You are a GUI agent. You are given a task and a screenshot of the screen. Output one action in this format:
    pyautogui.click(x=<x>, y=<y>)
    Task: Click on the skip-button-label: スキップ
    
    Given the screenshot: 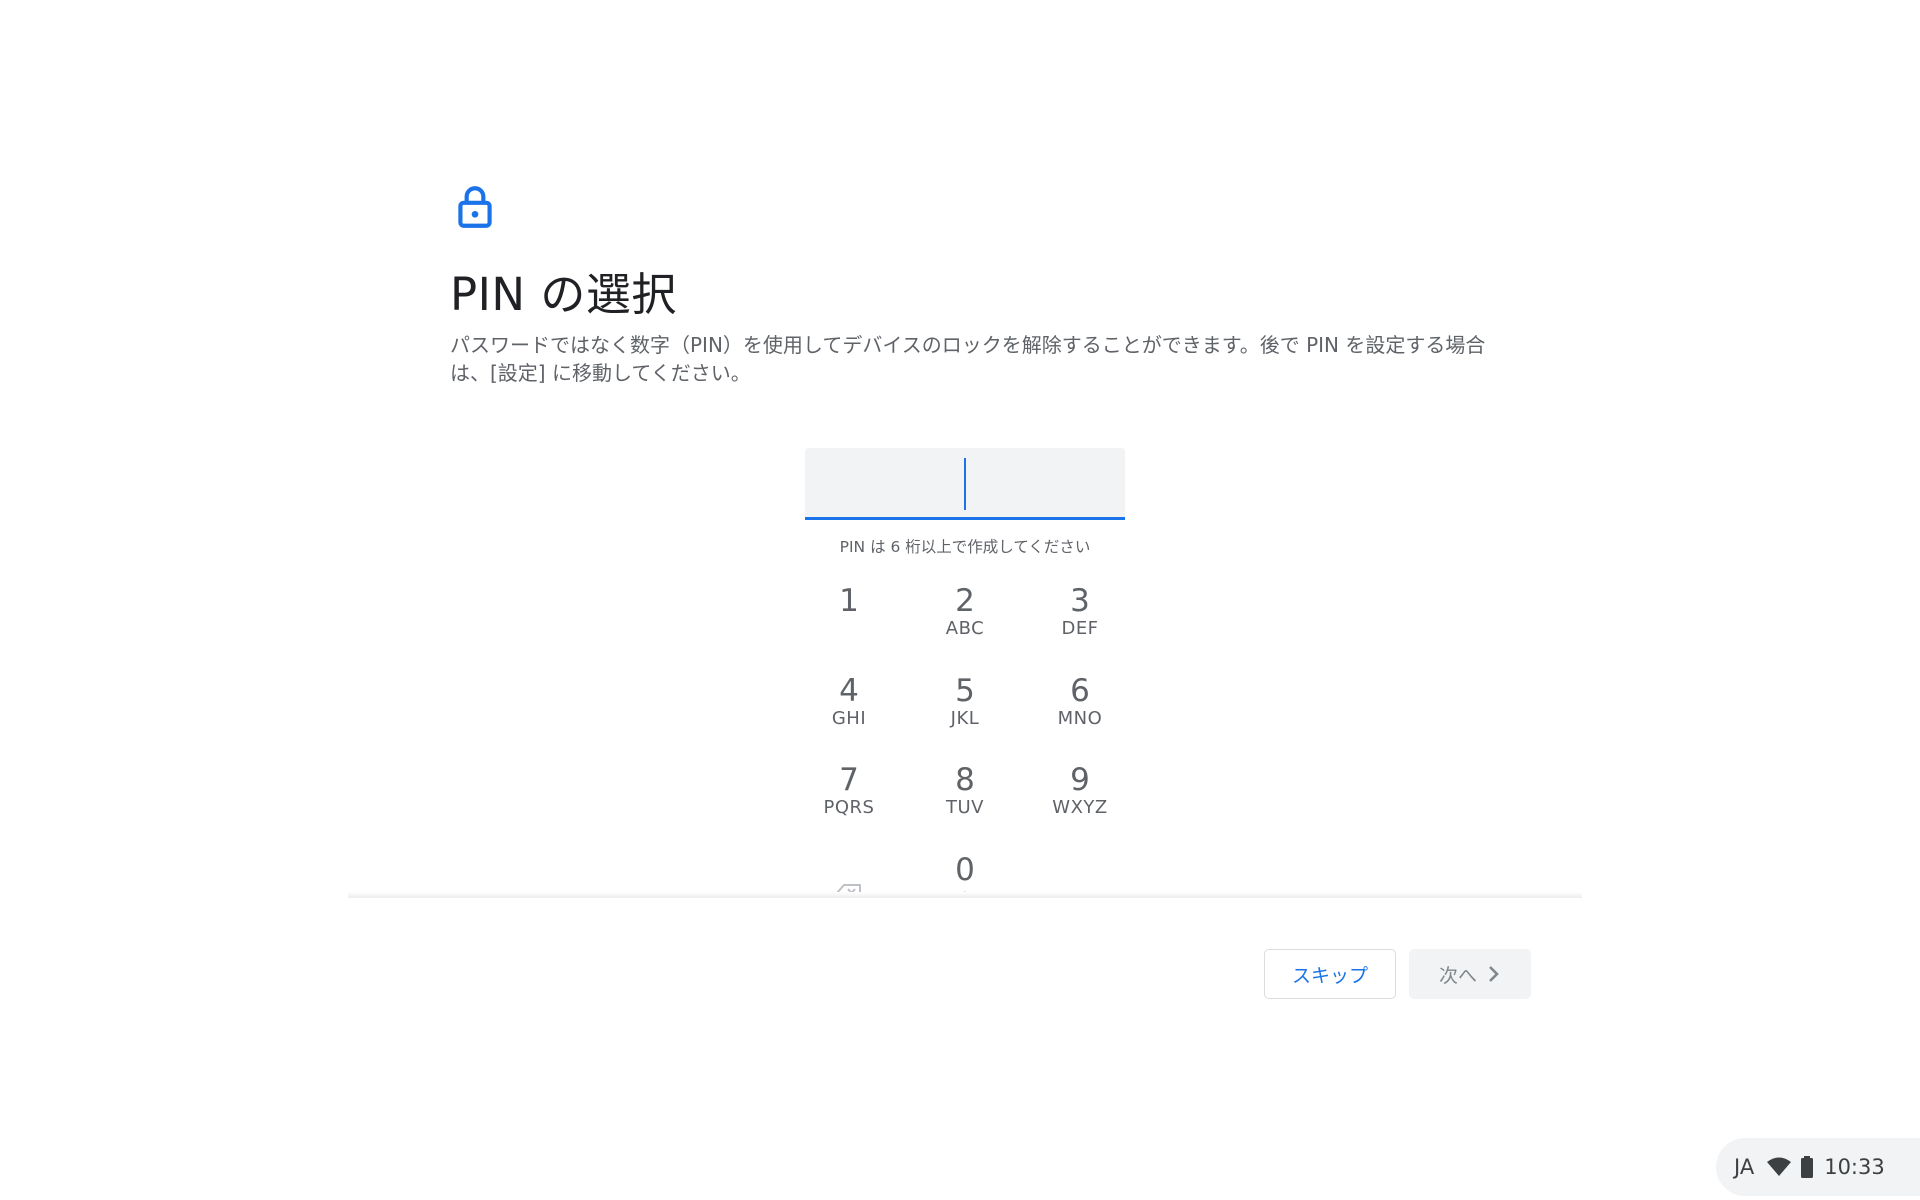 What is the action you would take?
    pyautogui.click(x=1329, y=975)
    